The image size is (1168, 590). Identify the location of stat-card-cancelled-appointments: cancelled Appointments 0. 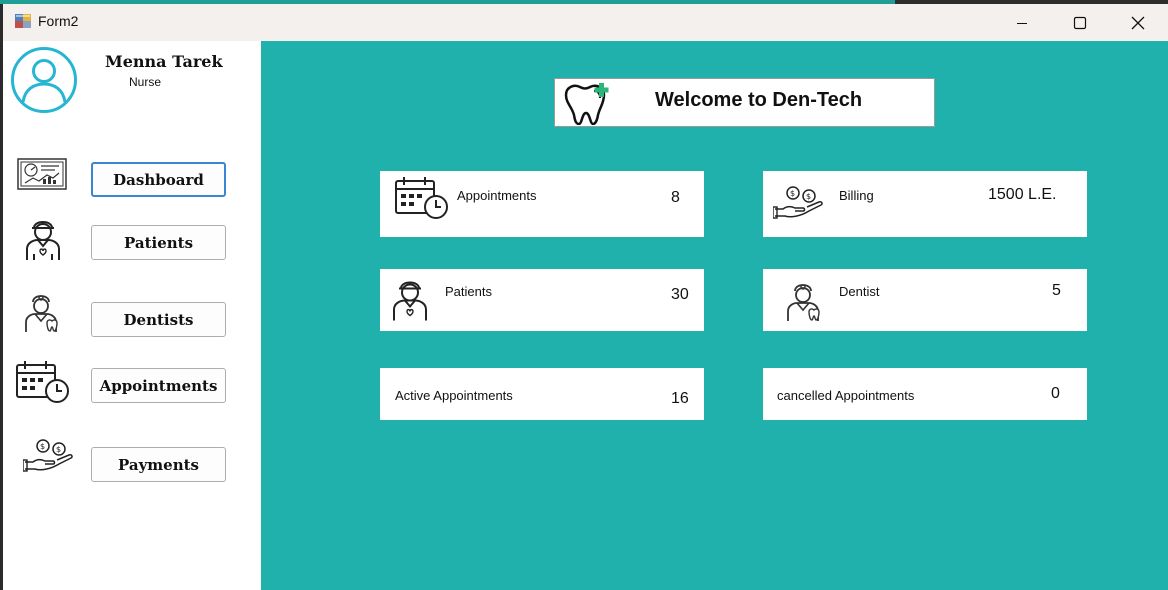
(925, 394).